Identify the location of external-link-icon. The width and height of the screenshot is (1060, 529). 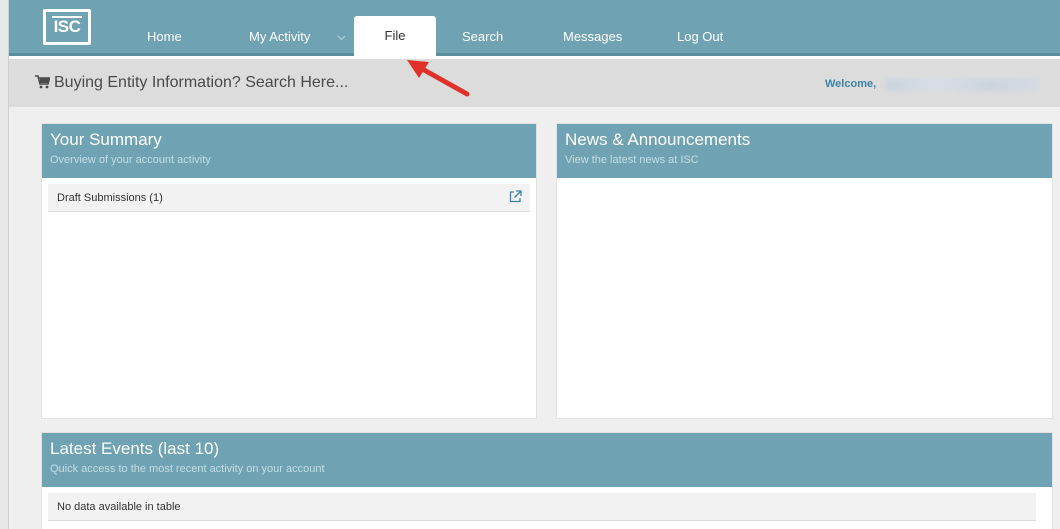
(515, 196).